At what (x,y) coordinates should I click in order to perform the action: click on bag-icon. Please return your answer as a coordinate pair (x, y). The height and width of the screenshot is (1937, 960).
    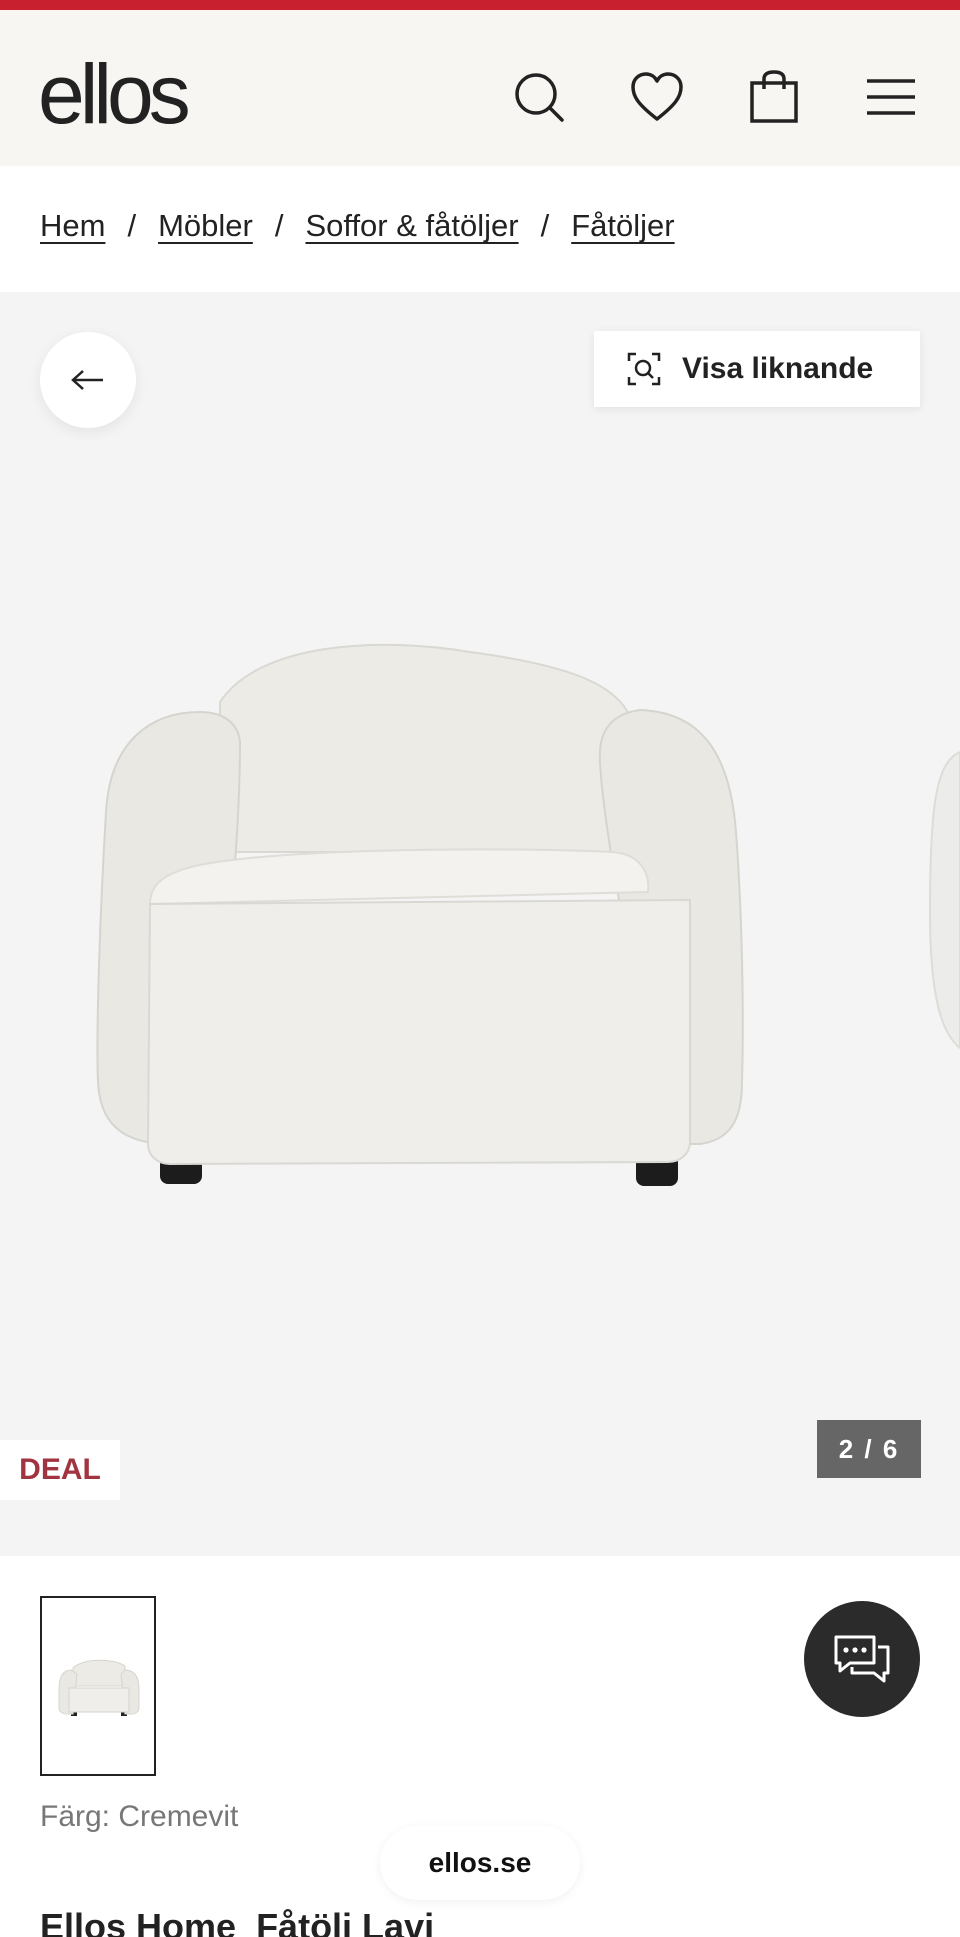
    Looking at the image, I should click on (774, 97).